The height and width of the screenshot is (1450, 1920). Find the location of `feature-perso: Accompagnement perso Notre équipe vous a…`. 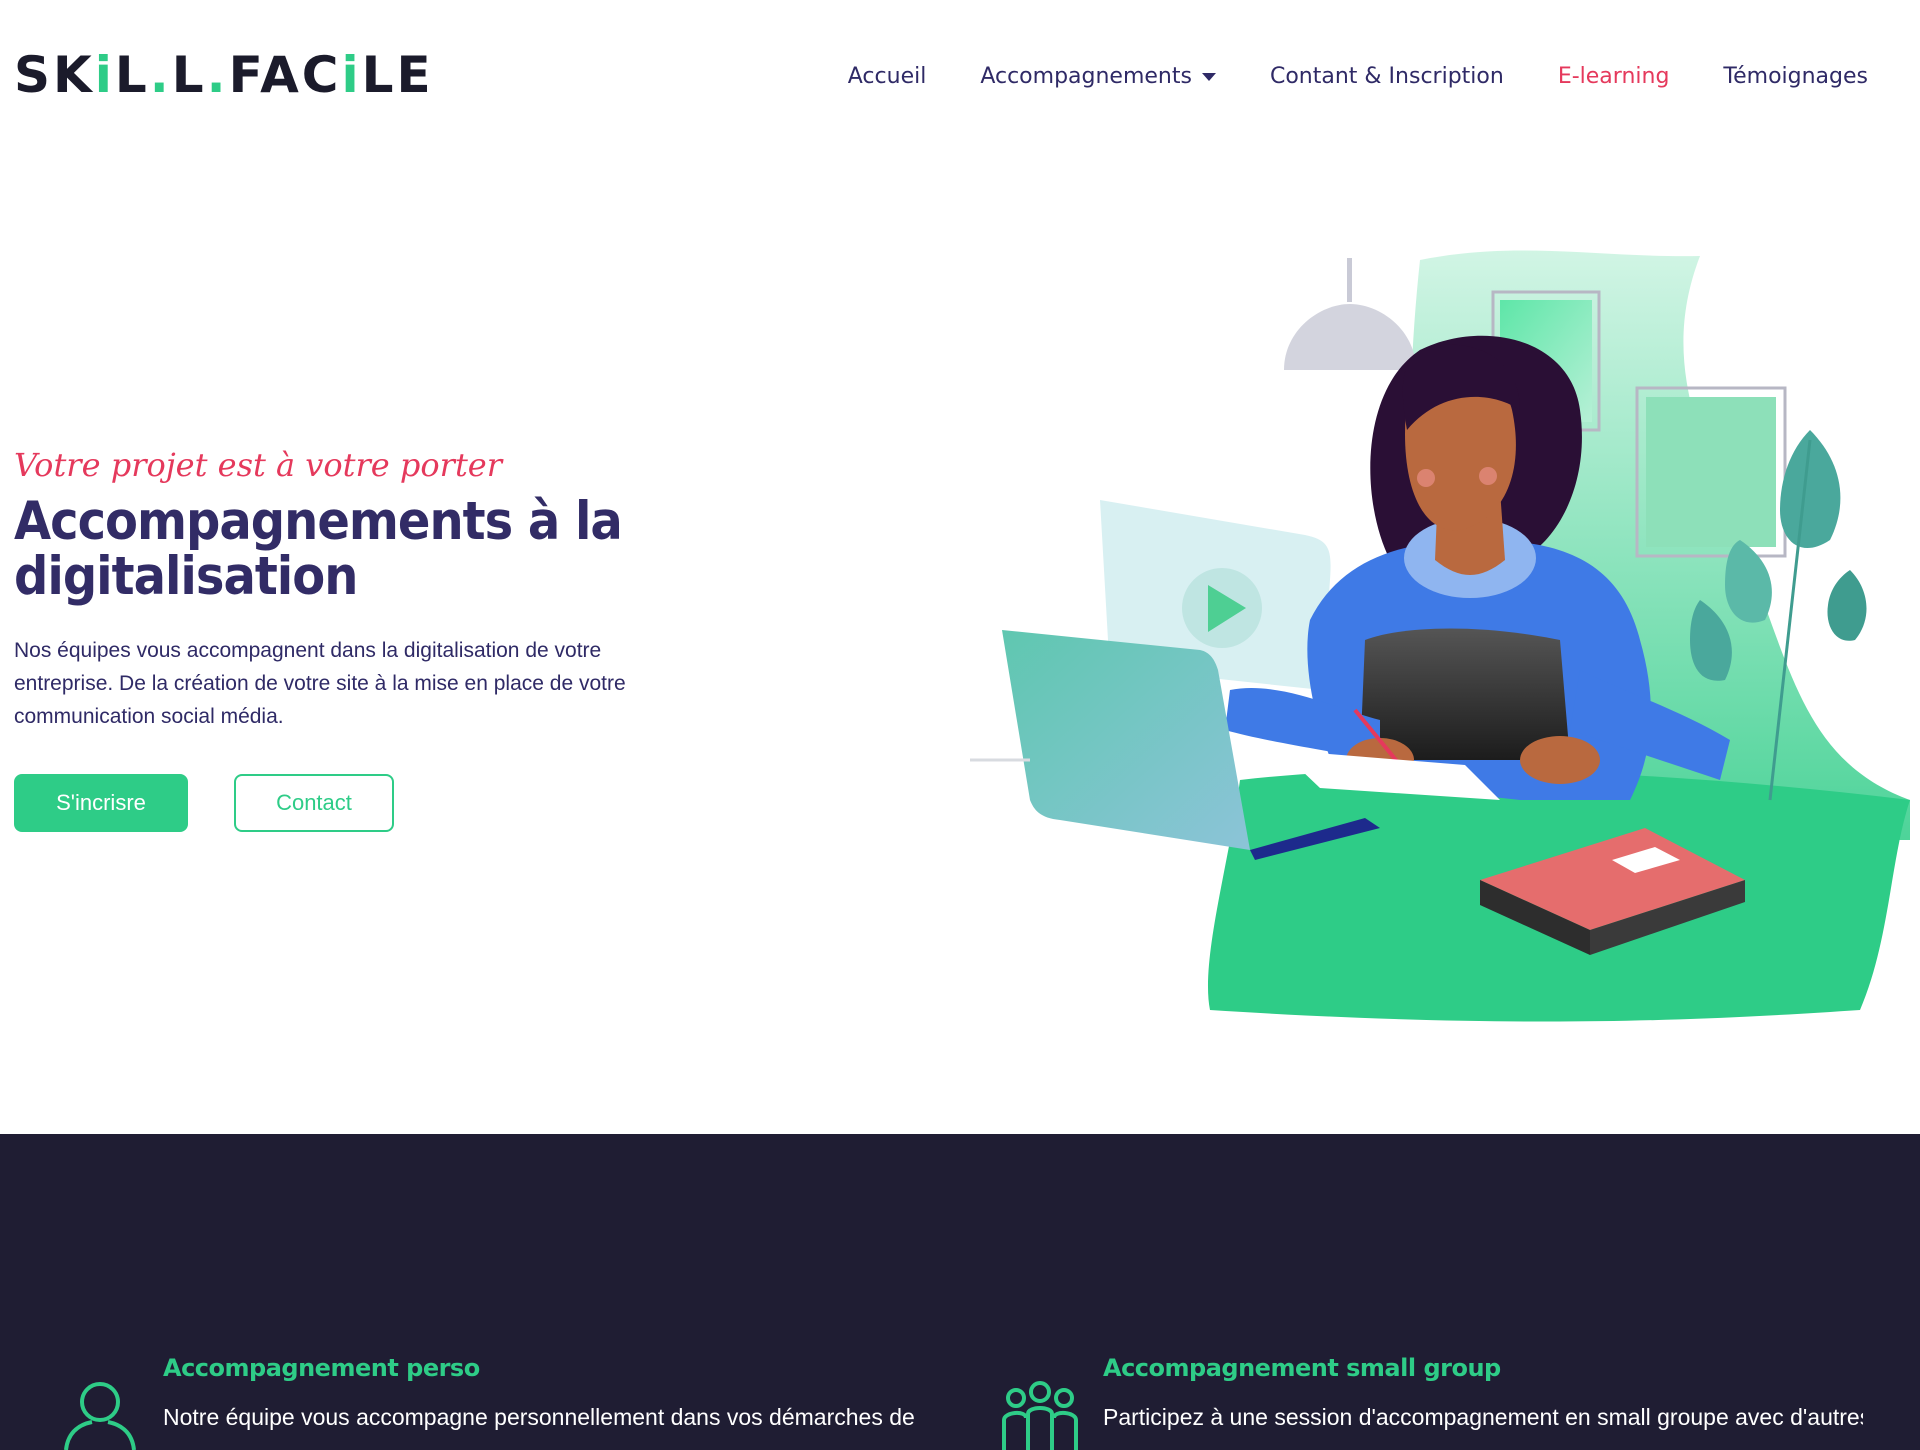

feature-perso: Accompagnement perso Notre équipe vous a… is located at coordinates (543, 1394).